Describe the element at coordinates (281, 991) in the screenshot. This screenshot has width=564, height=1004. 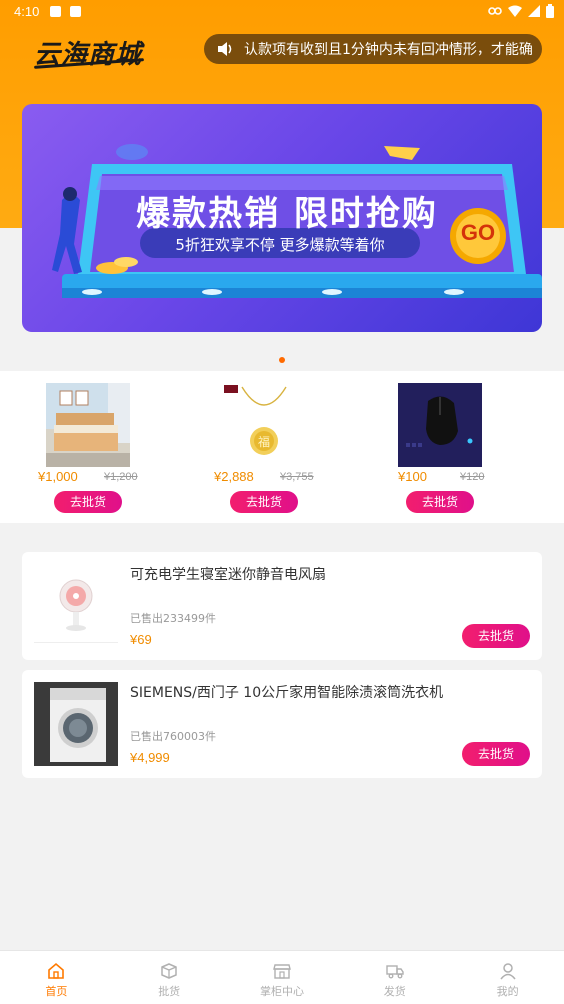
I see `tab-label: 掌柜中心` at that location.